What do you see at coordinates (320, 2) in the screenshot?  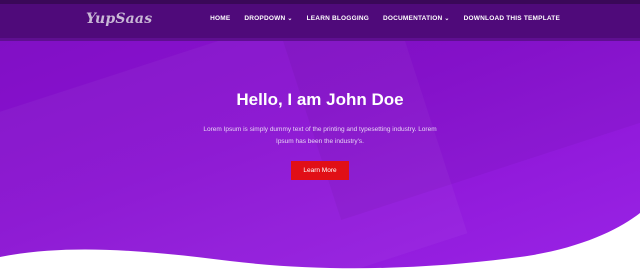 I see `top-strip` at bounding box center [320, 2].